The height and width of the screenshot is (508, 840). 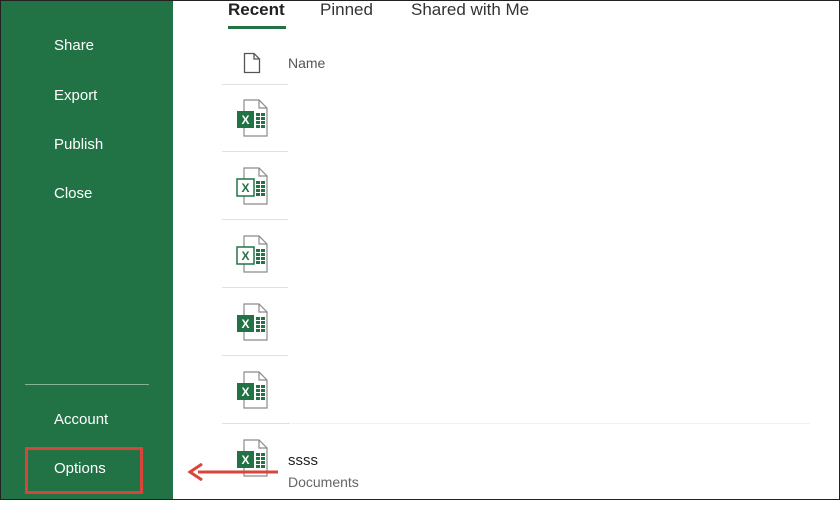 What do you see at coordinates (516, 474) in the screenshot?
I see `list-item-visible: ssss Documents` at bounding box center [516, 474].